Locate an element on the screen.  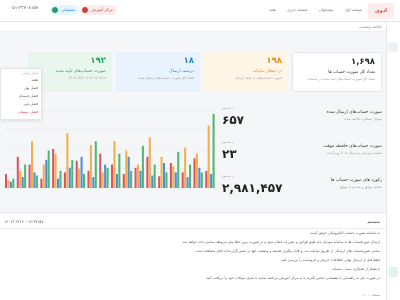
app-logo: ادوی is located at coordinates (381, 11).